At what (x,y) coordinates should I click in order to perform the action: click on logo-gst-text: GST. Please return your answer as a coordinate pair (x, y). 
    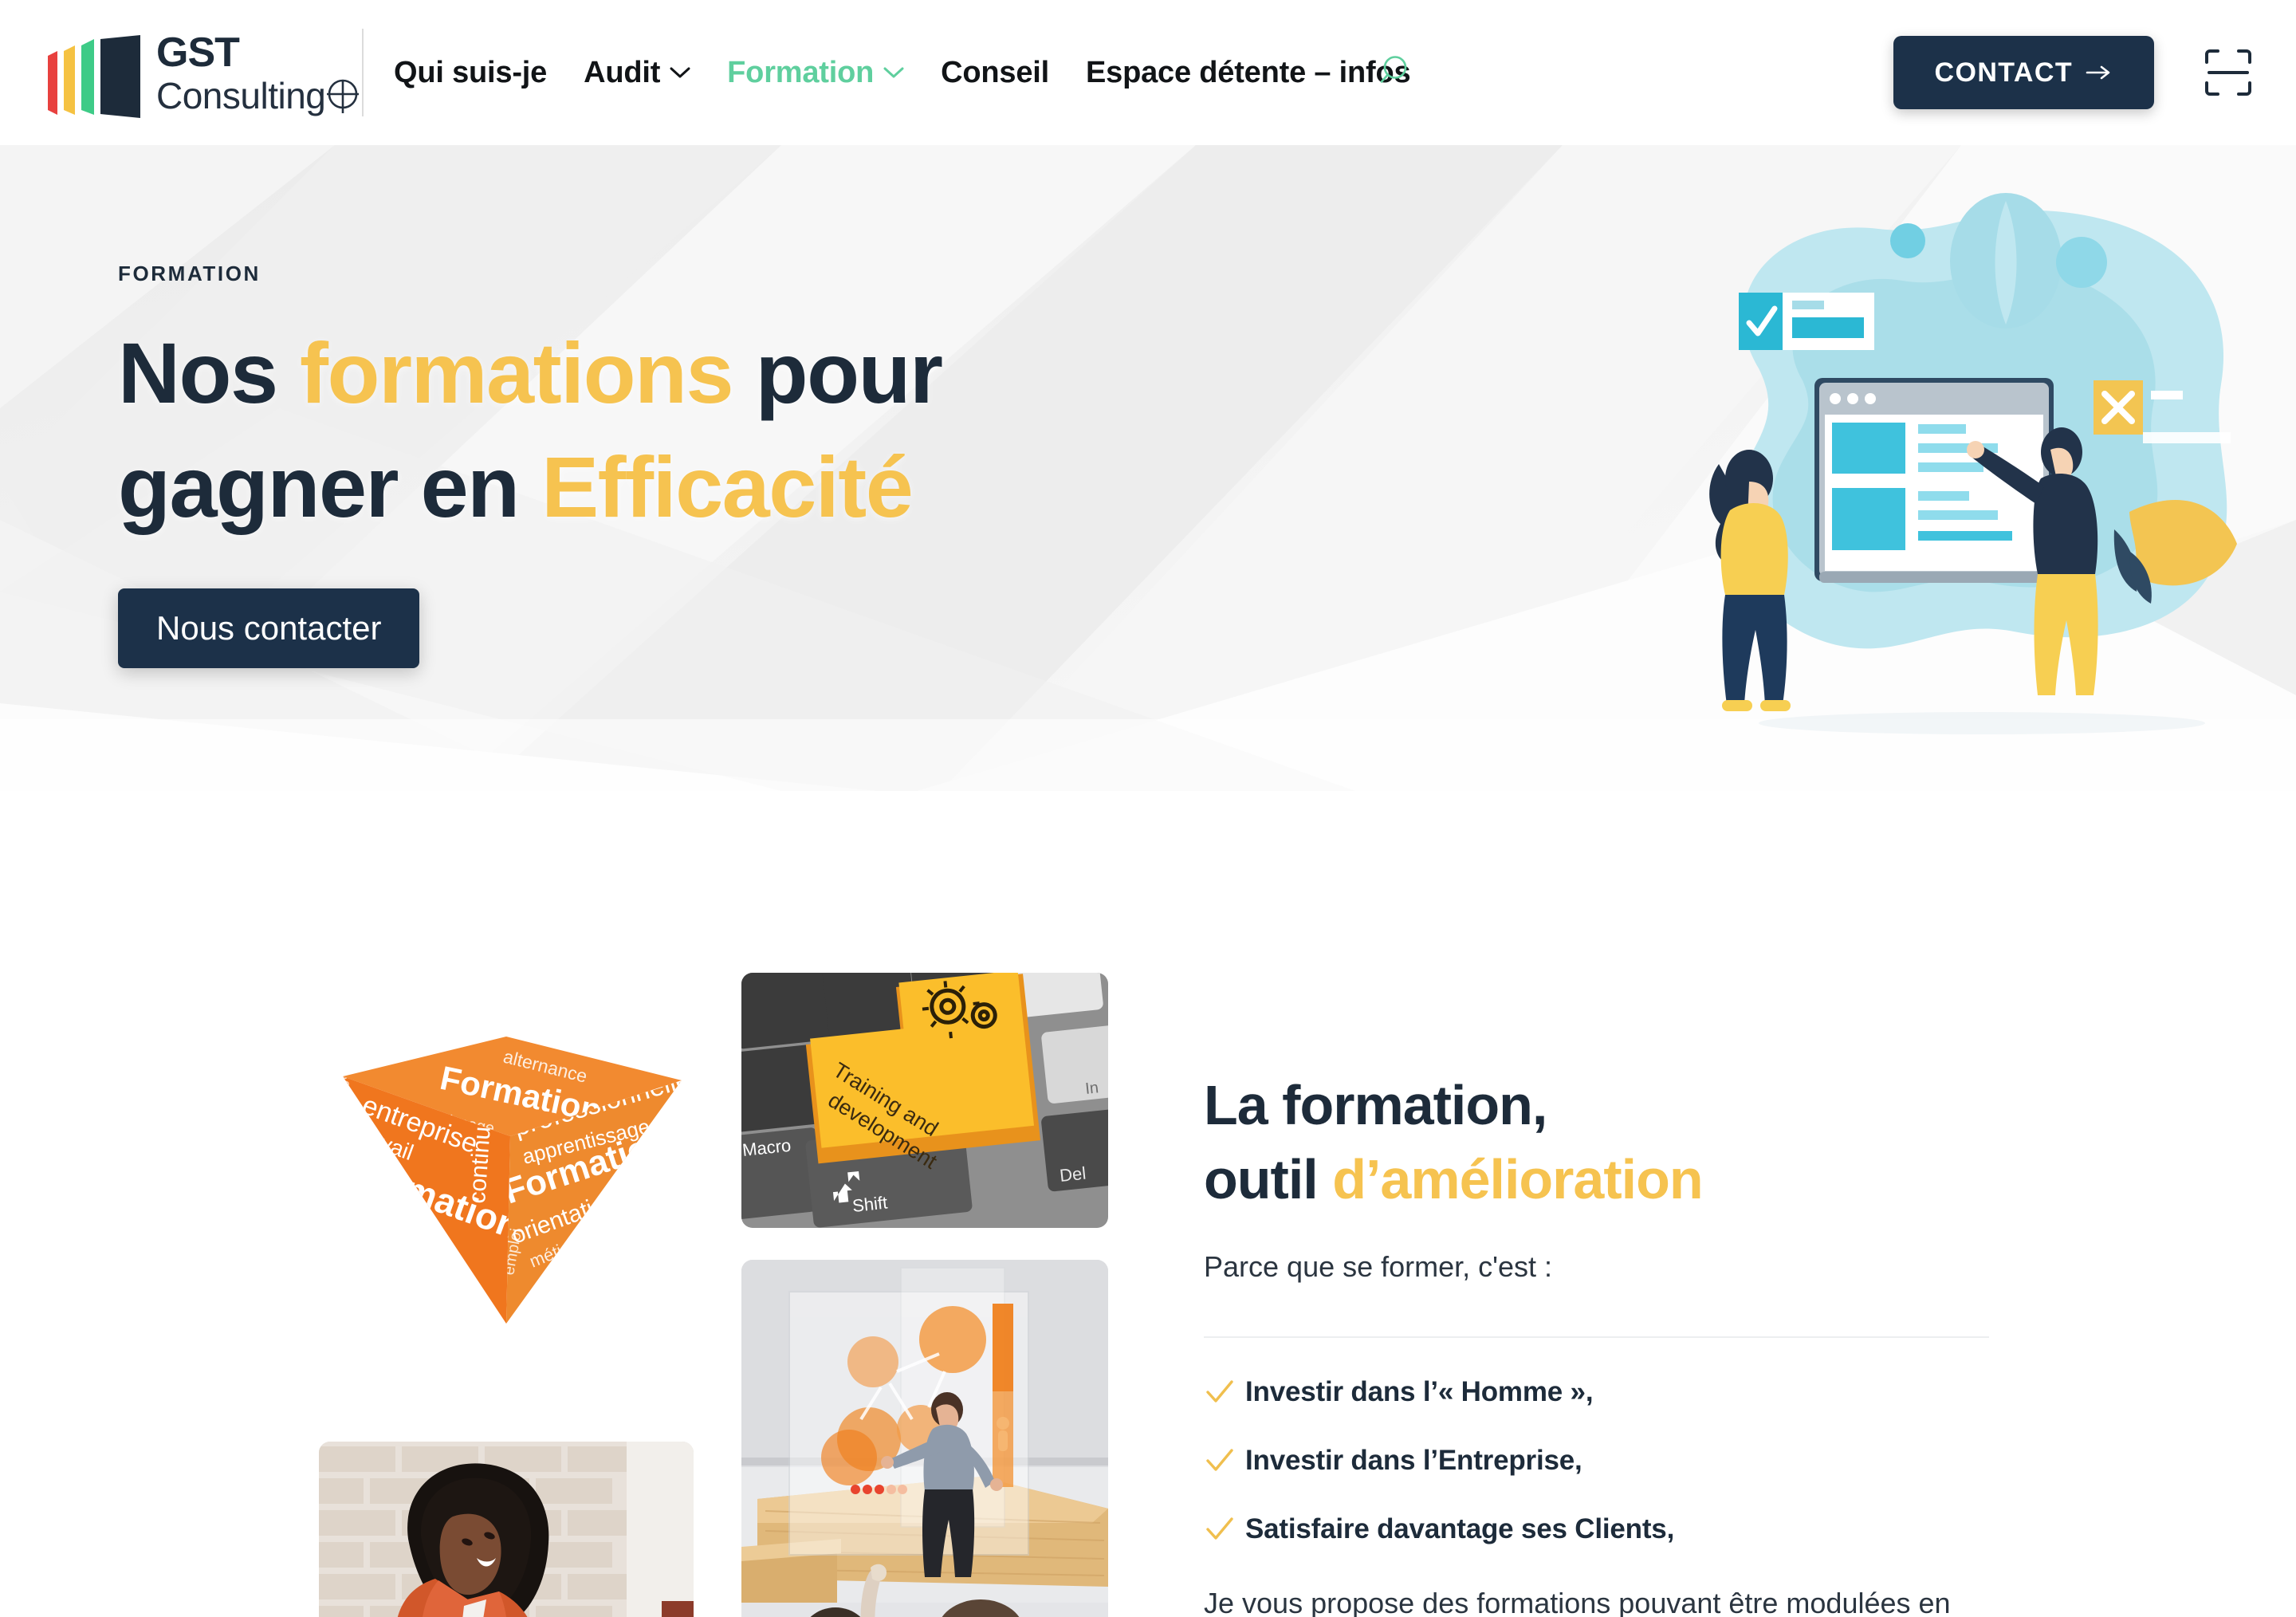
    Looking at the image, I should click on (198, 53).